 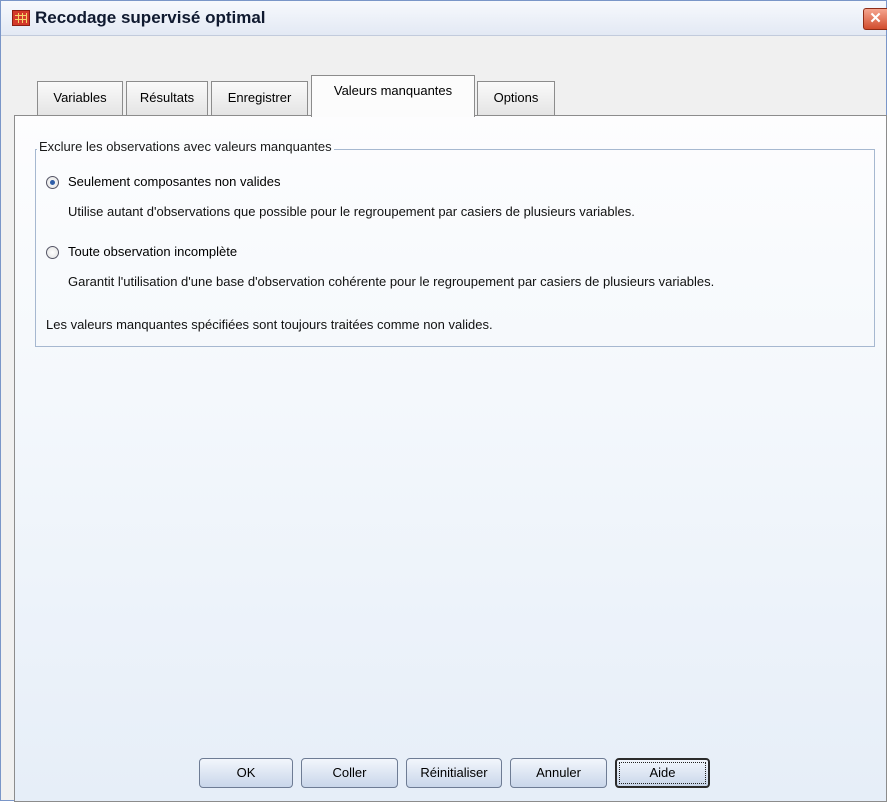 What do you see at coordinates (454, 773) in the screenshot?
I see `reset-button: Réinitialiser` at bounding box center [454, 773].